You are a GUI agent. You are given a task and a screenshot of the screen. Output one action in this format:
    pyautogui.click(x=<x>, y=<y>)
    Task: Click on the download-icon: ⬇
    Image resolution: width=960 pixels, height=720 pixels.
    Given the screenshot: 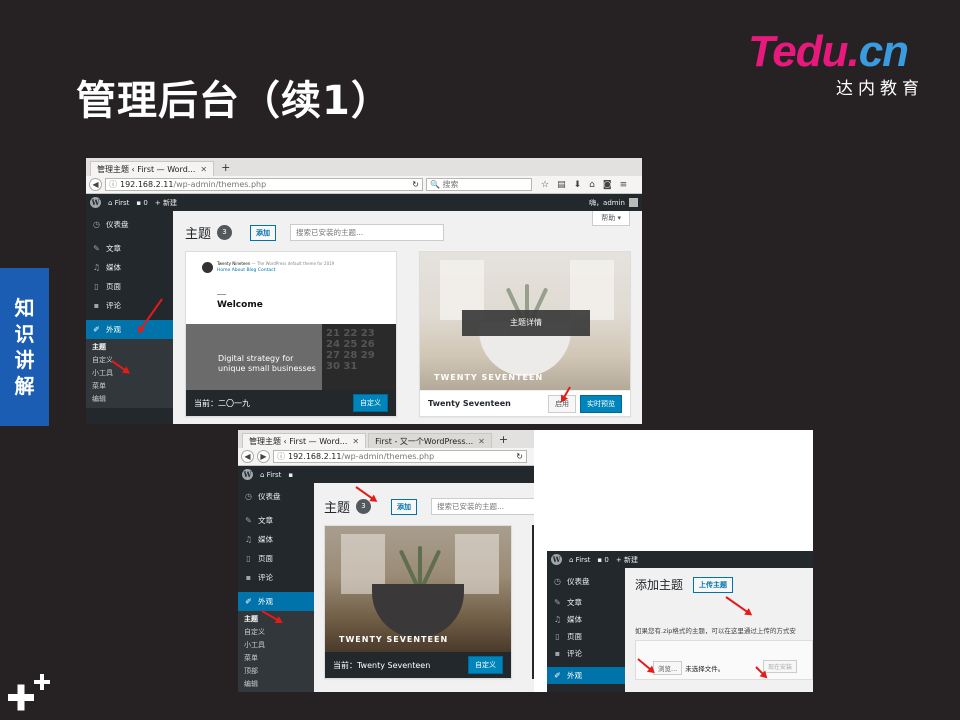 What is the action you would take?
    pyautogui.click(x=578, y=185)
    